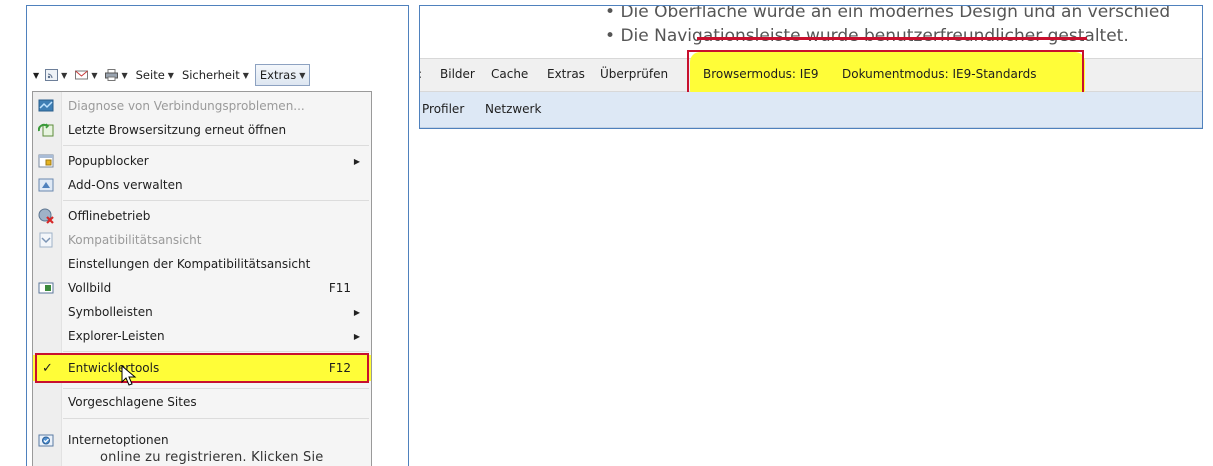  Describe the element at coordinates (46, 240) in the screenshot. I see `compatibility-icon` at that location.